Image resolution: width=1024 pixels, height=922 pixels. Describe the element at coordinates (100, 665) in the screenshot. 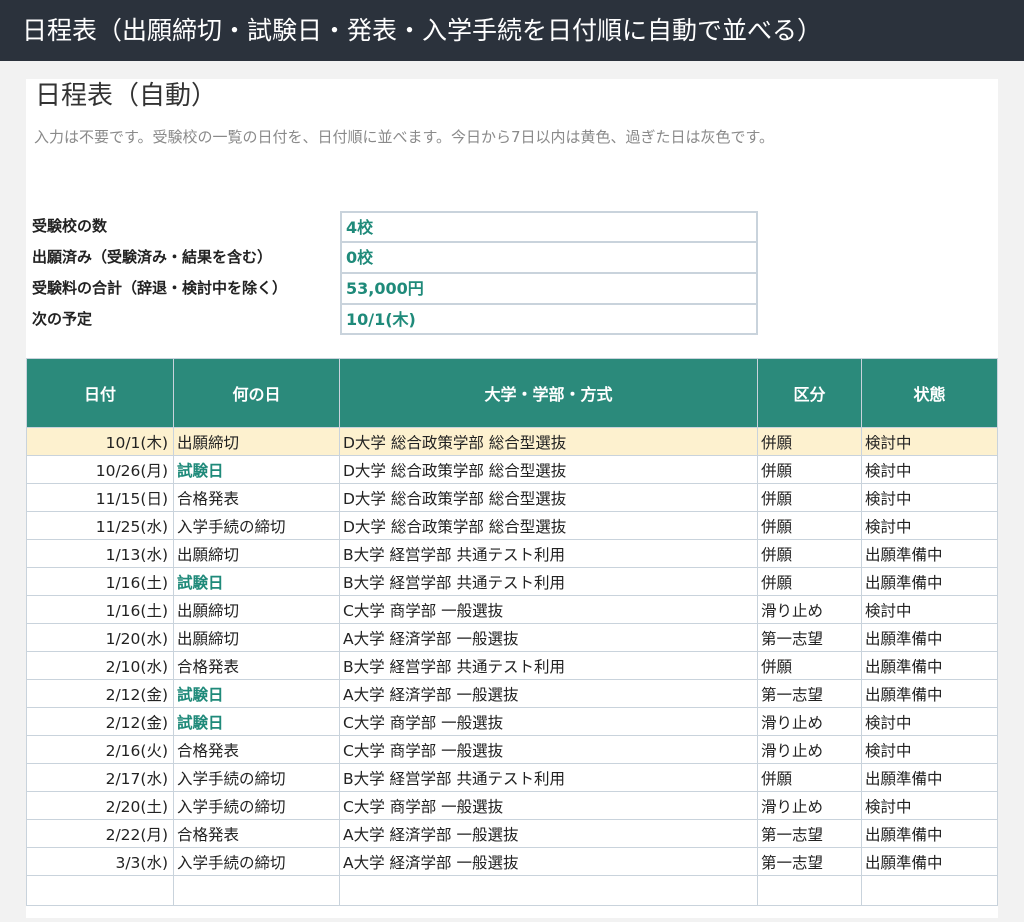

I see `cell-date: 2/10(水)` at that location.